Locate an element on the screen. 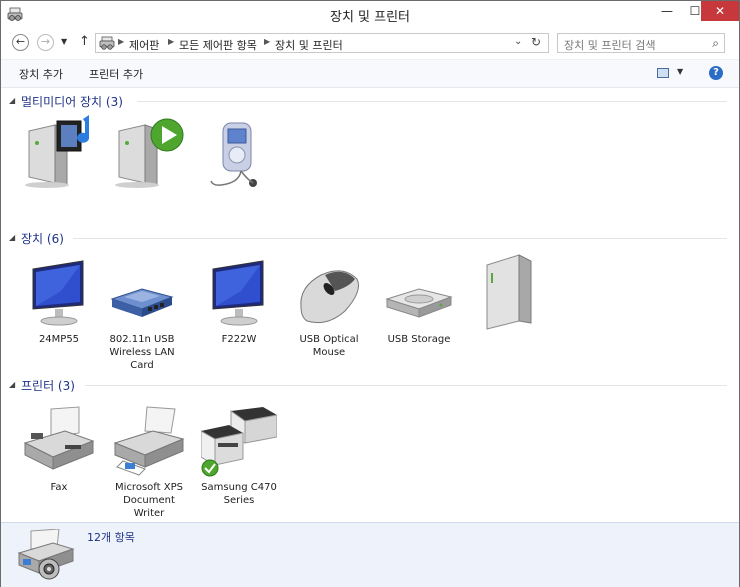 The width and height of the screenshot is (740, 587). devices-printers-large-icon is located at coordinates (46, 554).